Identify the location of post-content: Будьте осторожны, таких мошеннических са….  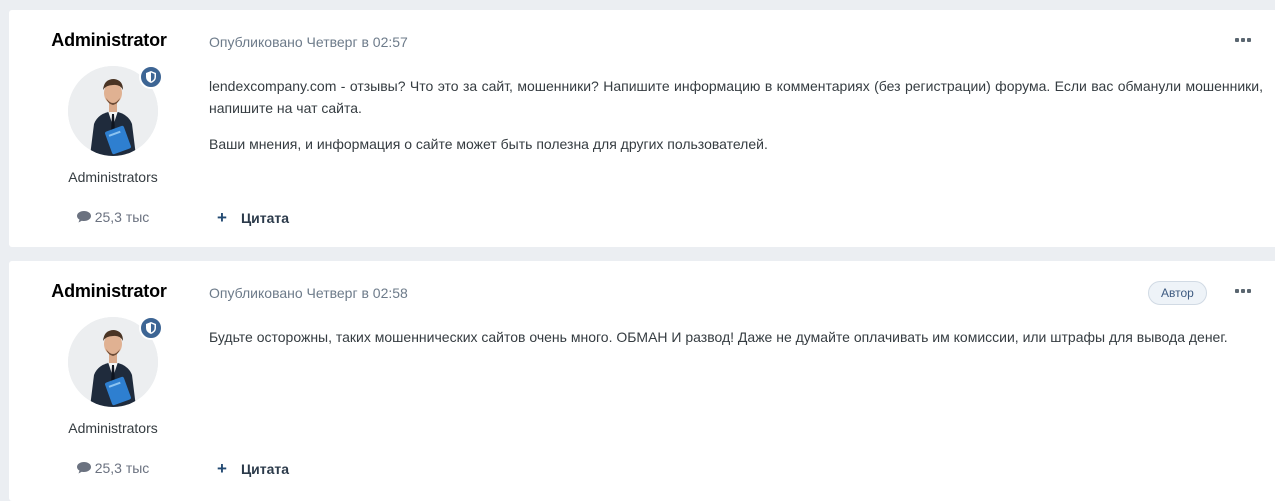
(736, 344).